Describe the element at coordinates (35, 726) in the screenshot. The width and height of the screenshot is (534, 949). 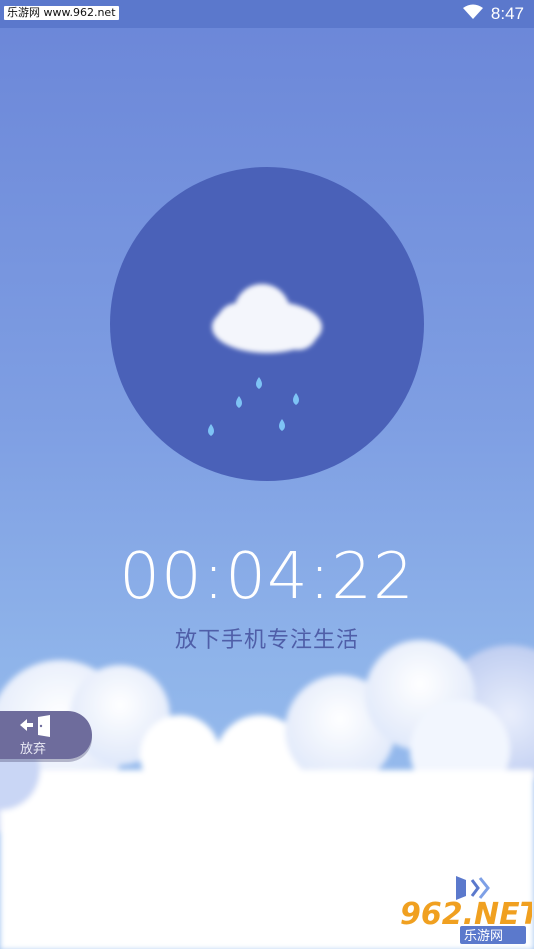
I see `exit-door-icon` at that location.